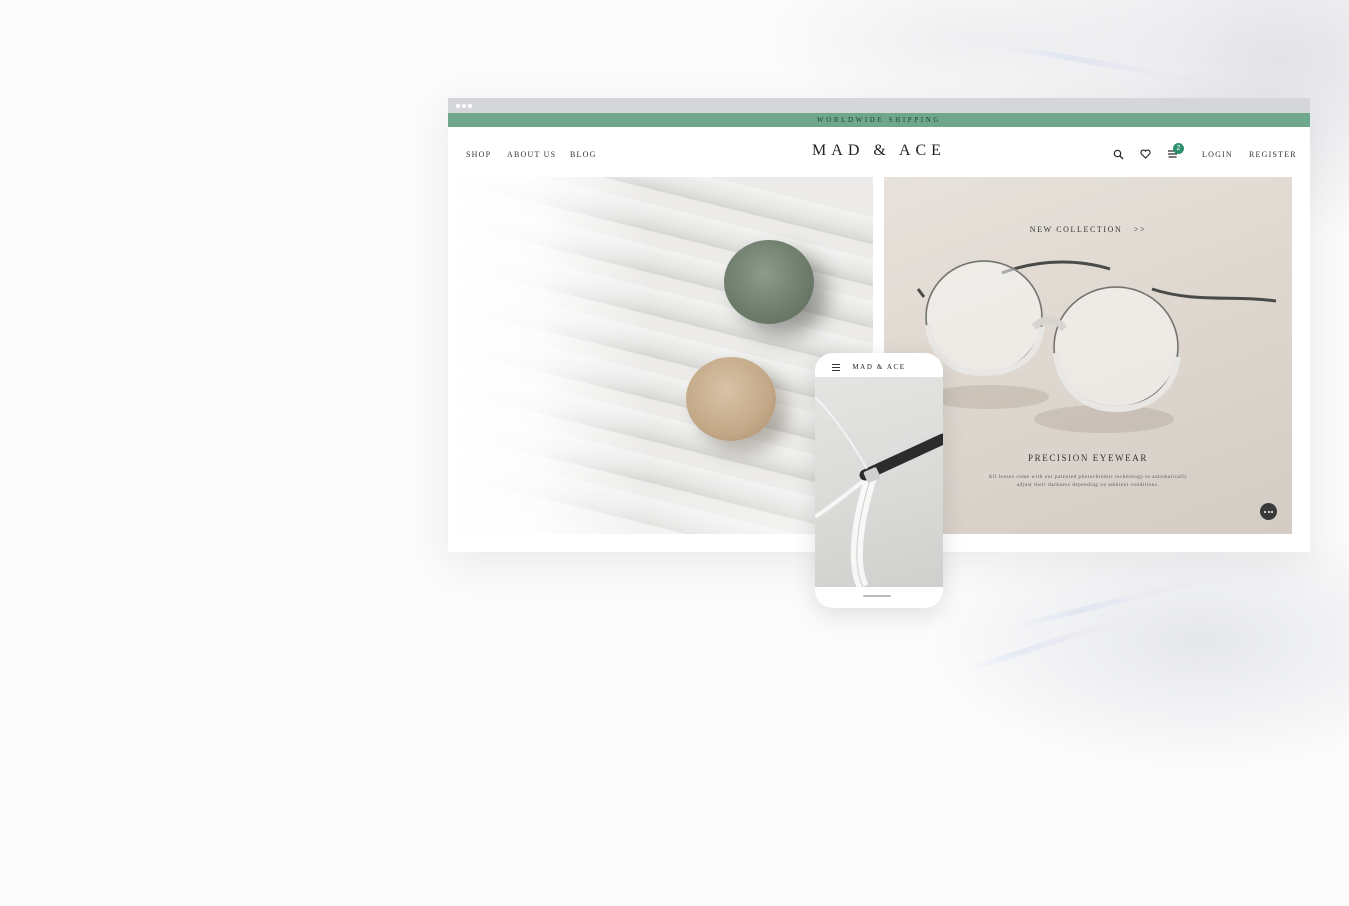  What do you see at coordinates (1118, 154) in the screenshot?
I see `search-icon` at bounding box center [1118, 154].